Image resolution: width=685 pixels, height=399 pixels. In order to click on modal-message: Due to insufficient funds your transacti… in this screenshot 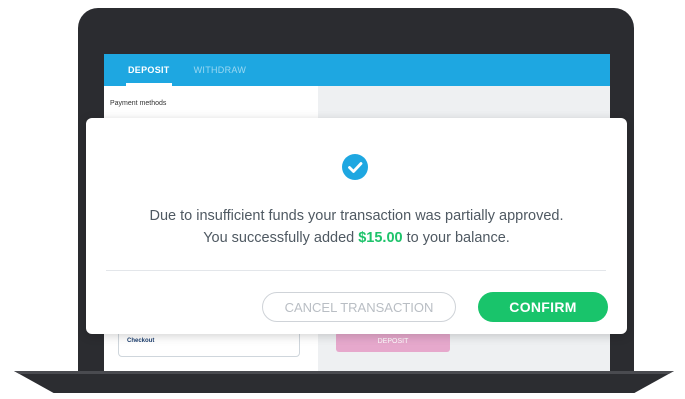, I will do `click(356, 227)`.